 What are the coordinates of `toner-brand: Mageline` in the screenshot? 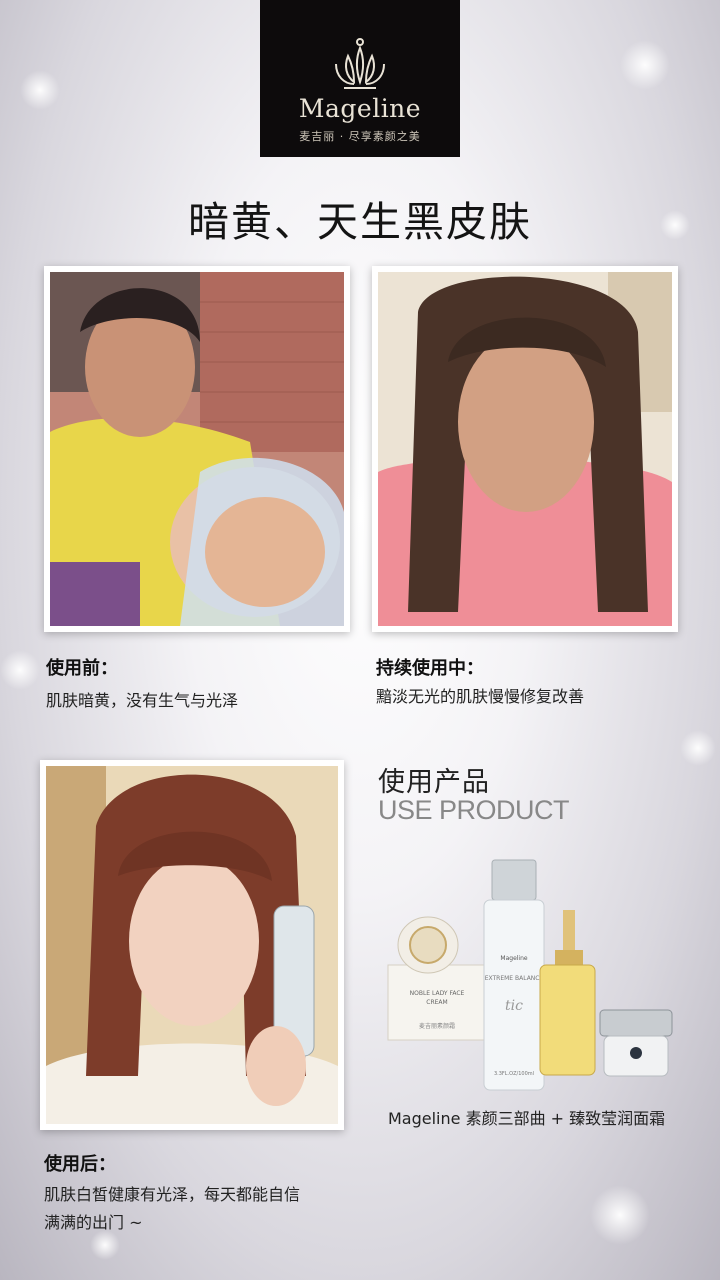 It's located at (513, 958).